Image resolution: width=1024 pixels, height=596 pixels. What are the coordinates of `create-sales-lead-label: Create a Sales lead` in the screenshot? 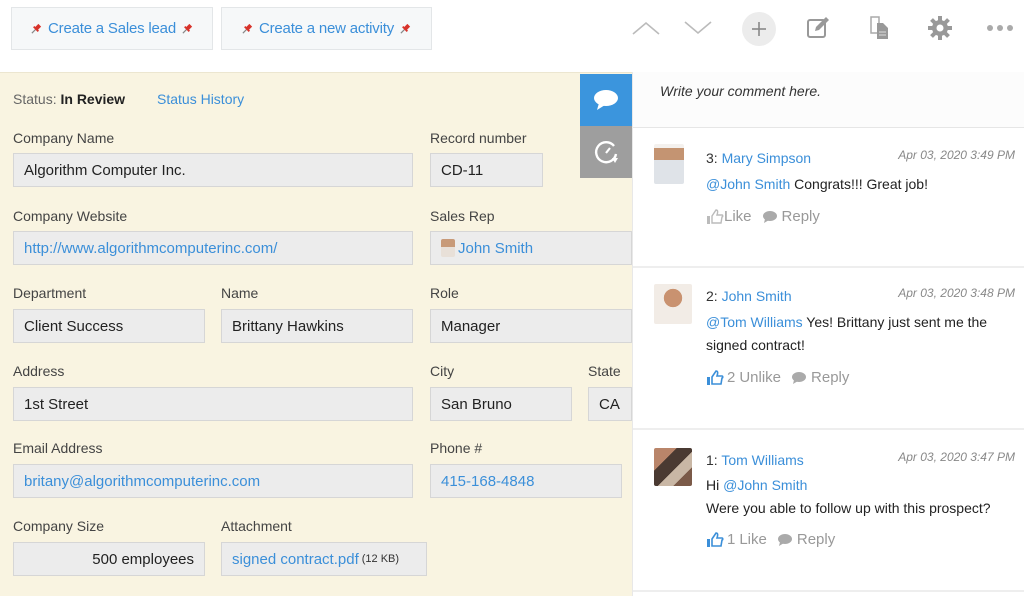 It's located at (112, 28).